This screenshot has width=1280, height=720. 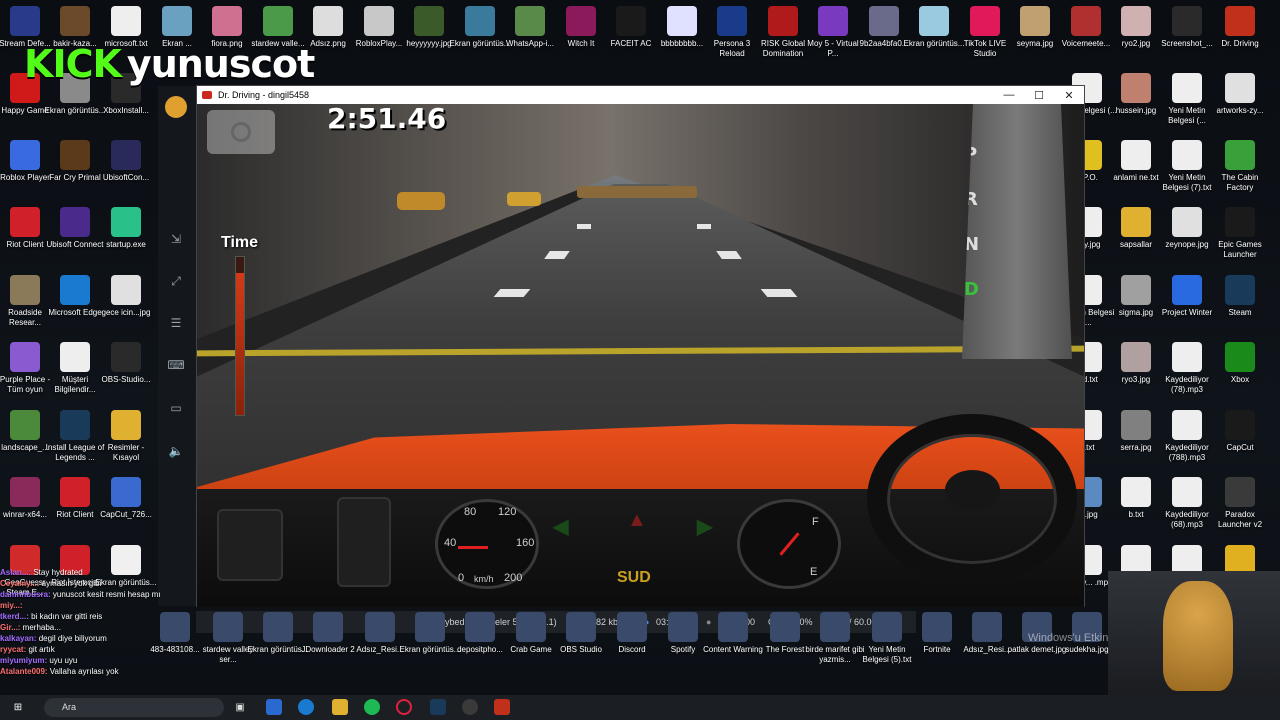 I want to click on chat-username: tkerd...:, so click(x=16, y=616).